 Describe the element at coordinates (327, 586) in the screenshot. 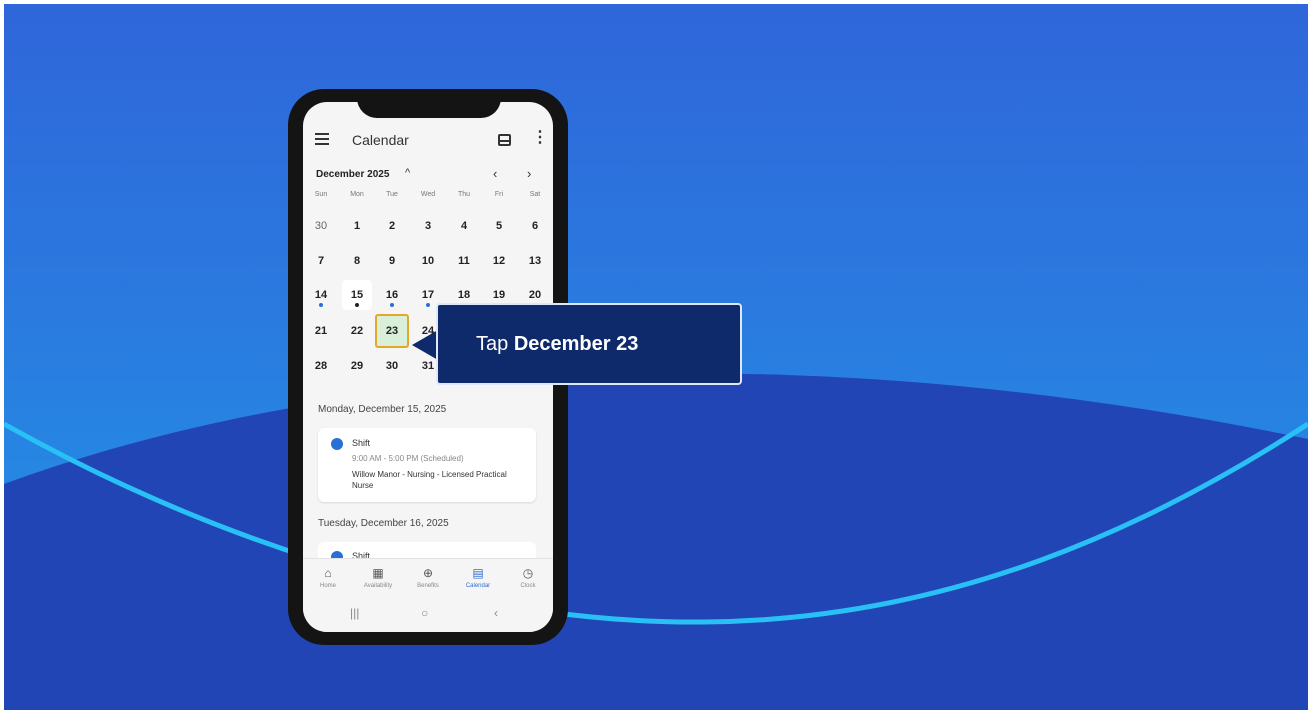

I see `nav-label: Home` at that location.